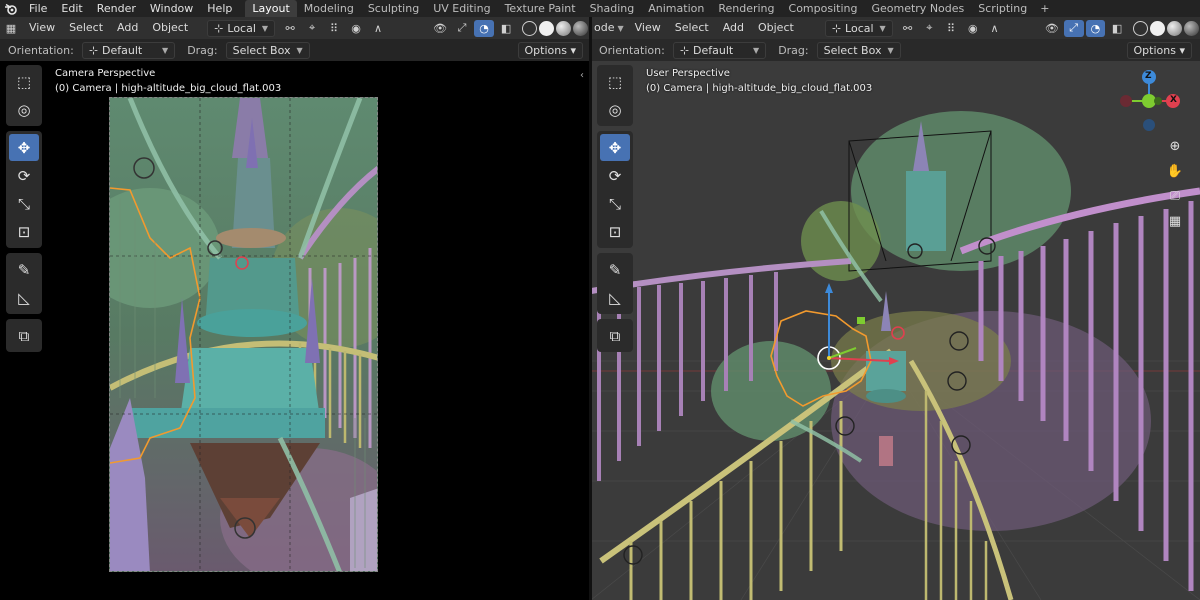 This screenshot has height=600, width=1200. I want to click on tab-shading: Shading, so click(612, 8).